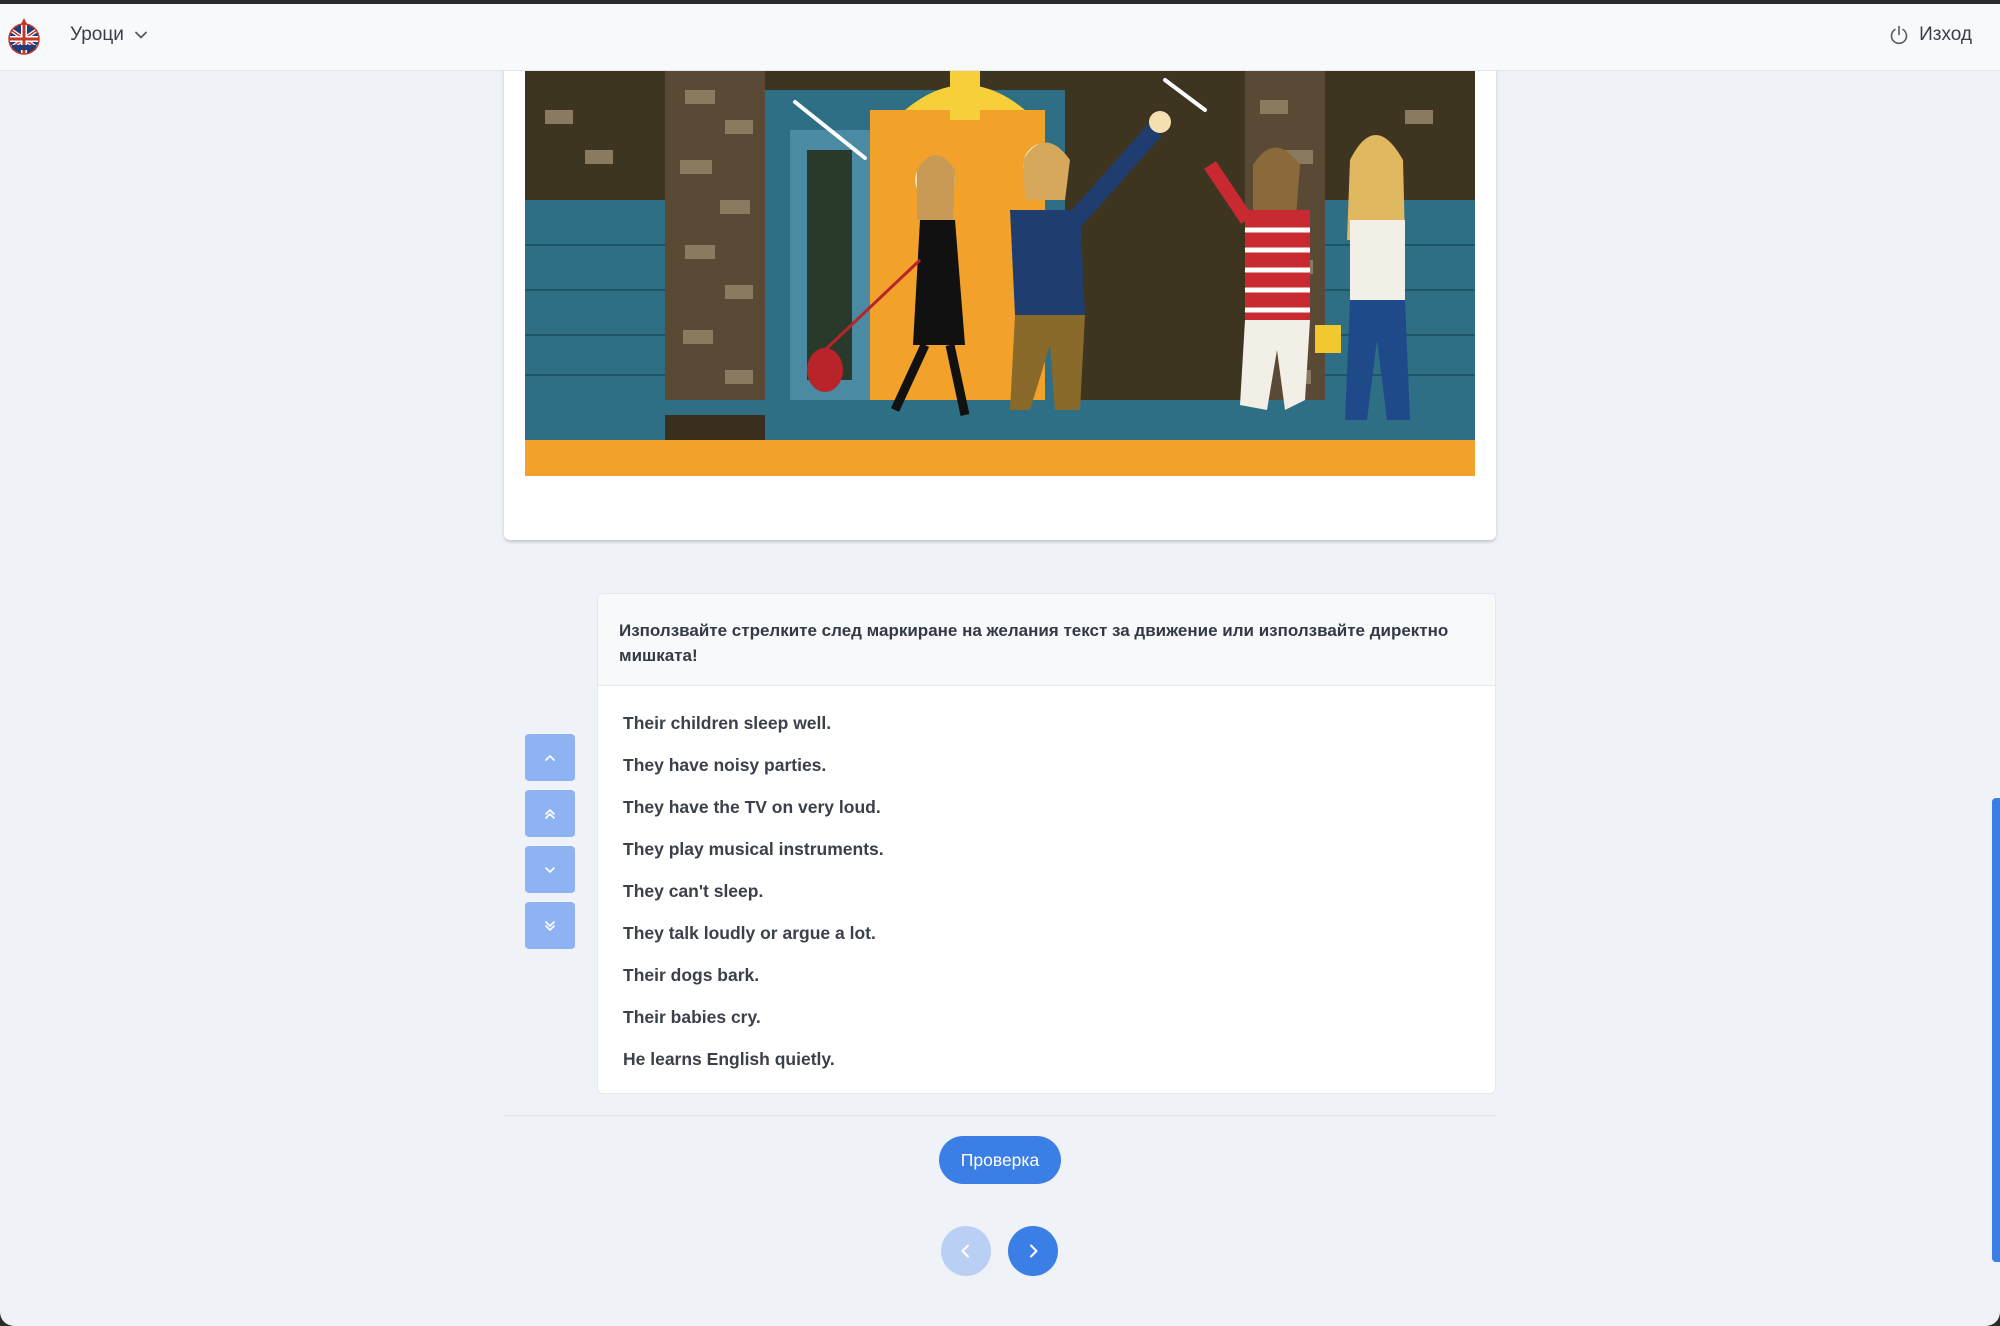  I want to click on section-divider, so click(1000, 1115).